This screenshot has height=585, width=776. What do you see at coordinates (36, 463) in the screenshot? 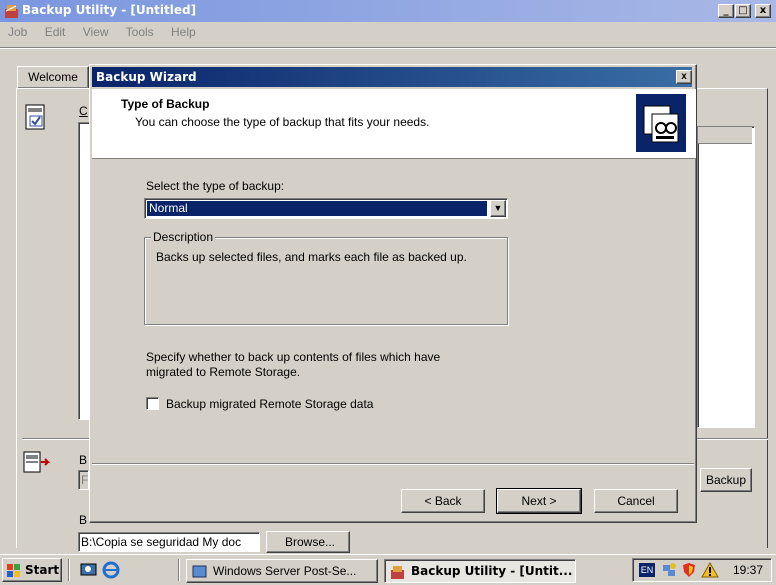
I see `backup-dest-icon` at bounding box center [36, 463].